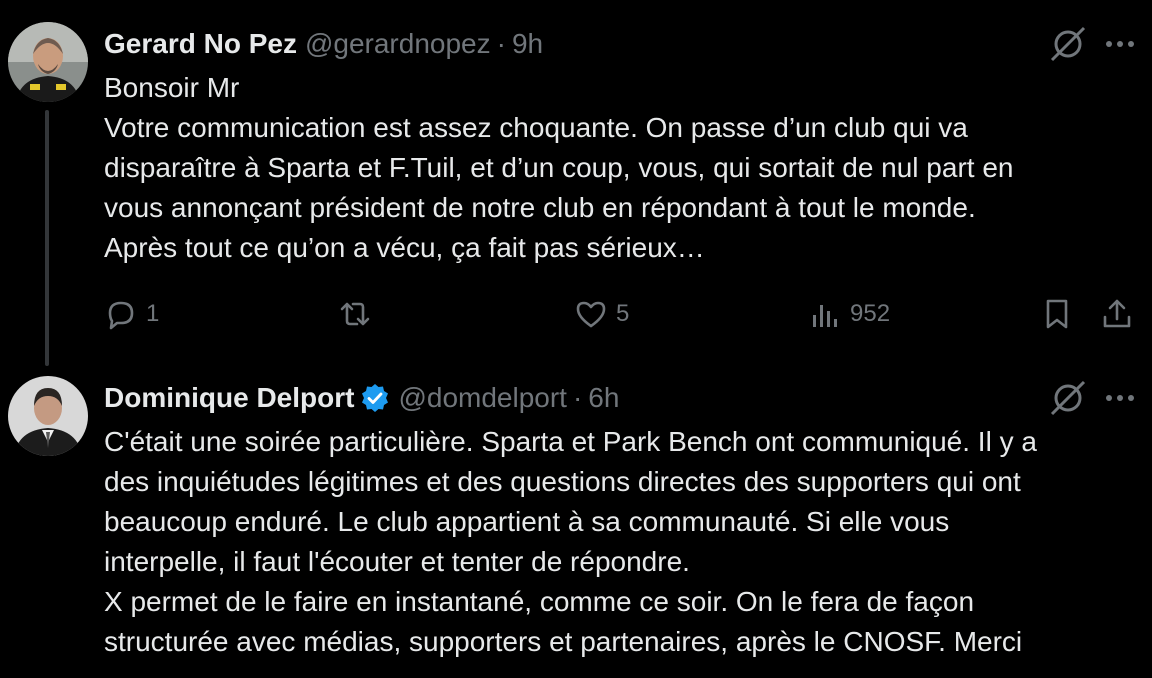 The image size is (1152, 678). I want to click on text-line: Bonsoir Mr, so click(172, 87).